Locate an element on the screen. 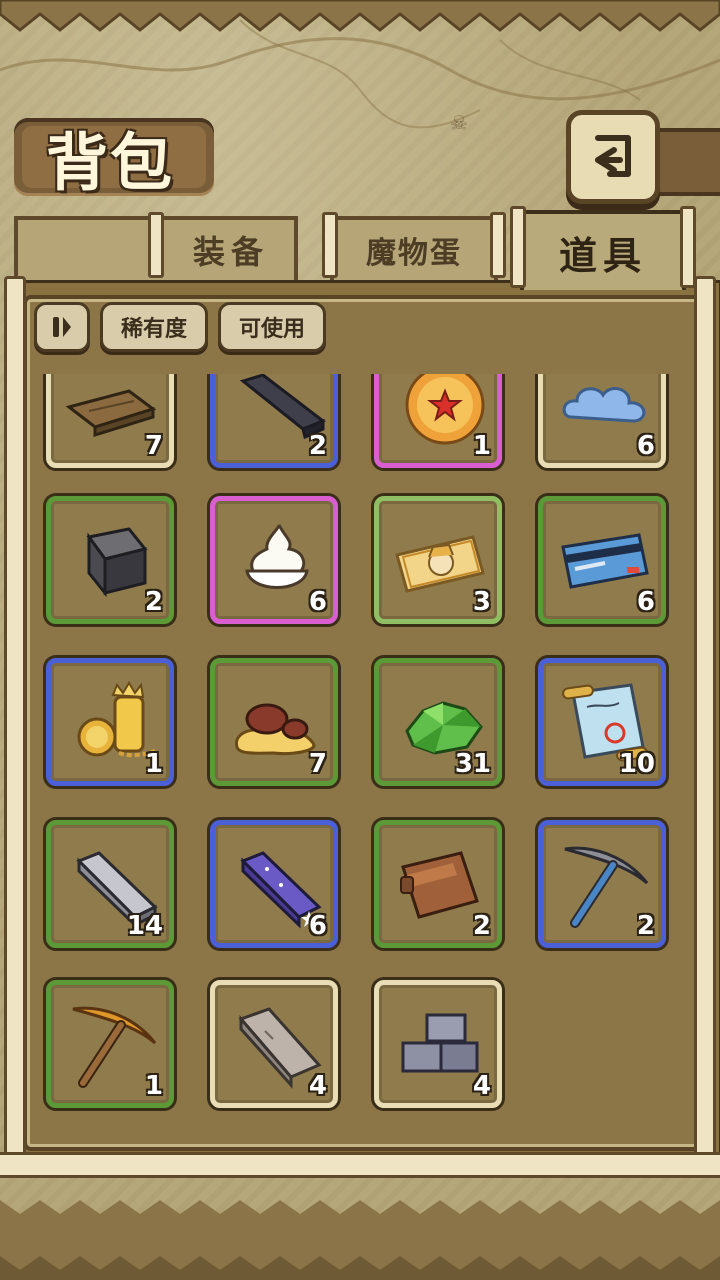  sort-rarity-button: 稀有度 is located at coordinates (154, 327).